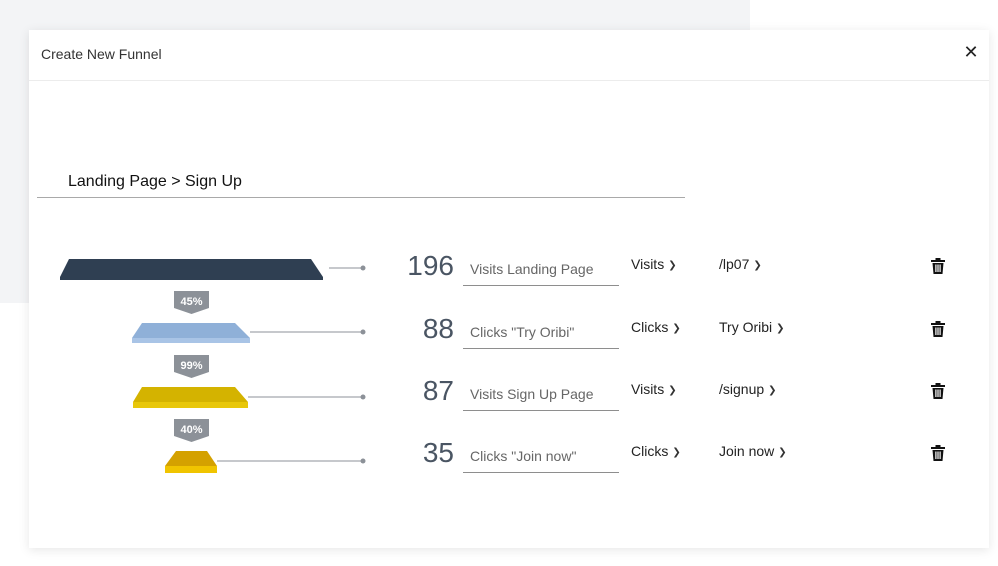 The image size is (998, 566). I want to click on target-dropdown: Try Oribi ❯, so click(752, 327).